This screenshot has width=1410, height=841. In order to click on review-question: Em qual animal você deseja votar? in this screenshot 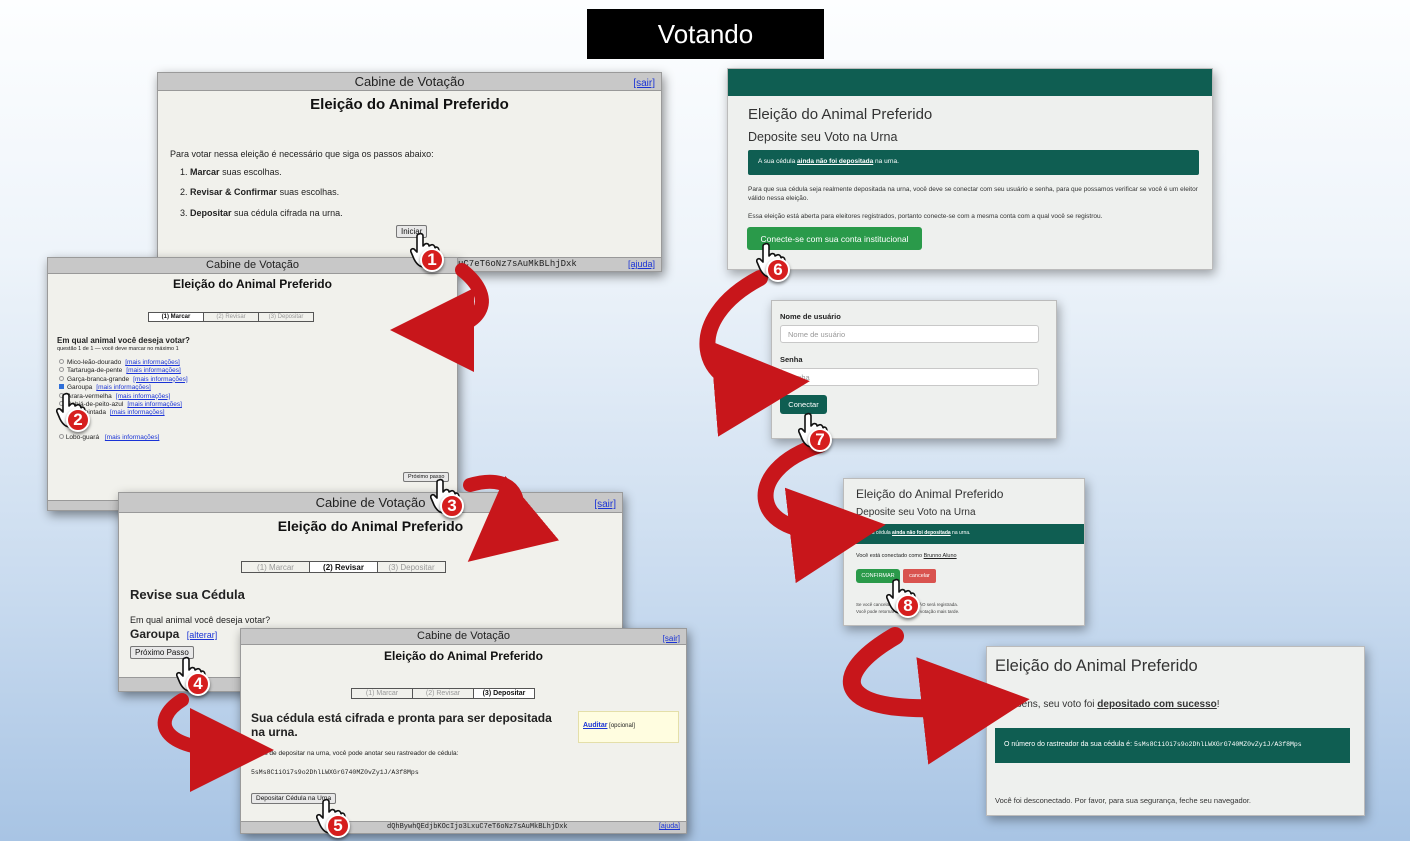, I will do `click(200, 620)`.